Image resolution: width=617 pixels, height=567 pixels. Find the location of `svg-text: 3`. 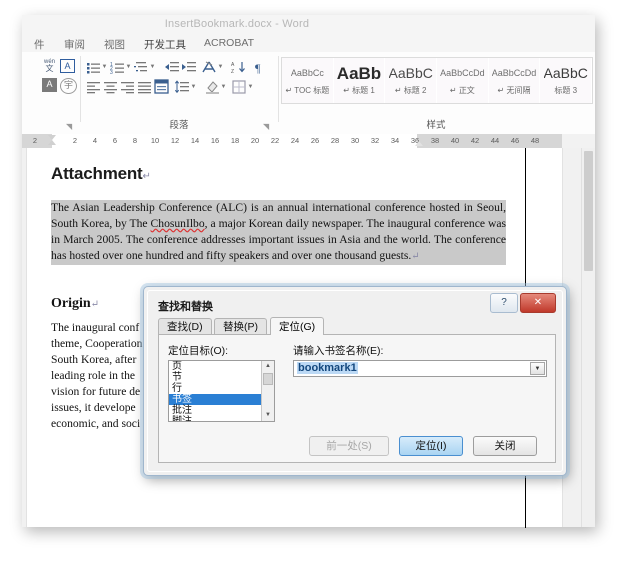

svg-text: 3 is located at coordinates (111, 72).